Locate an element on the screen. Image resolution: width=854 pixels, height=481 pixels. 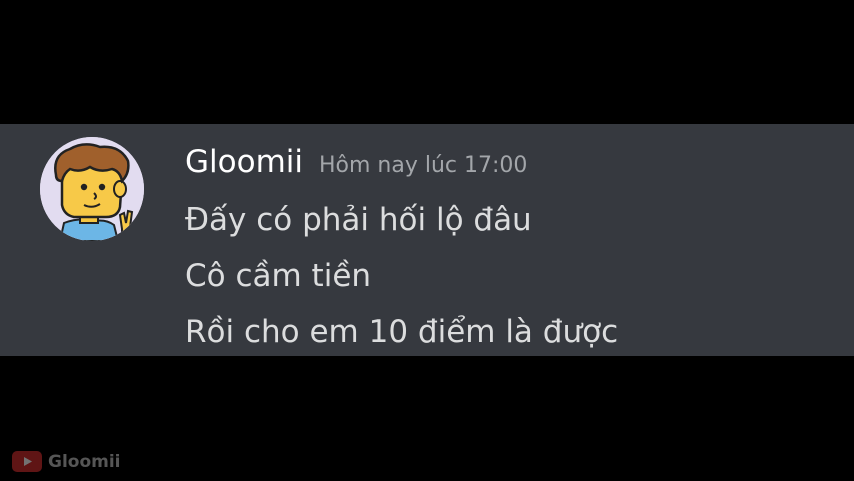
message-line: Đấy có phải hối lộ đâu is located at coordinates (358, 220).